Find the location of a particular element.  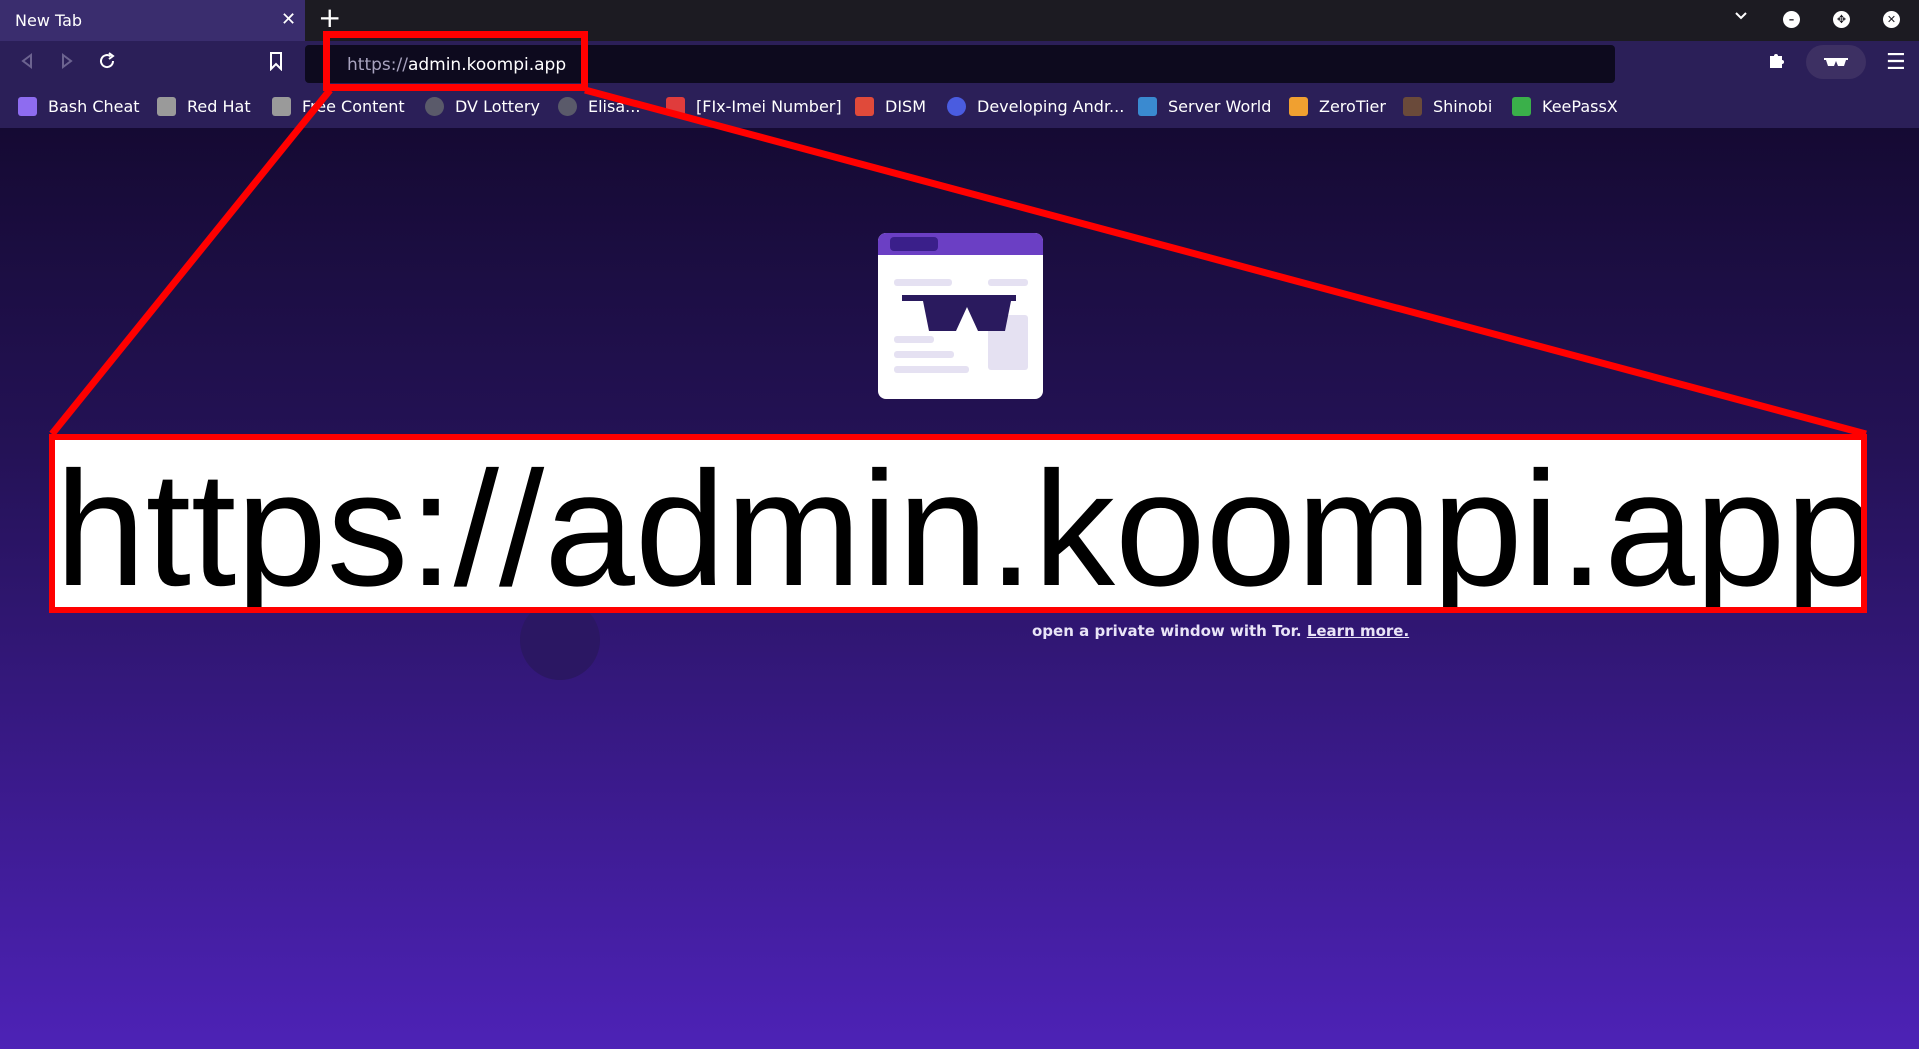

bookmark-item: Server World is located at coordinates (1204, 106).